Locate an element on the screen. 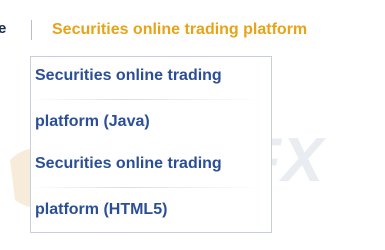  dropdown-item-html5-line1: Securities online trading is located at coordinates (151, 164).